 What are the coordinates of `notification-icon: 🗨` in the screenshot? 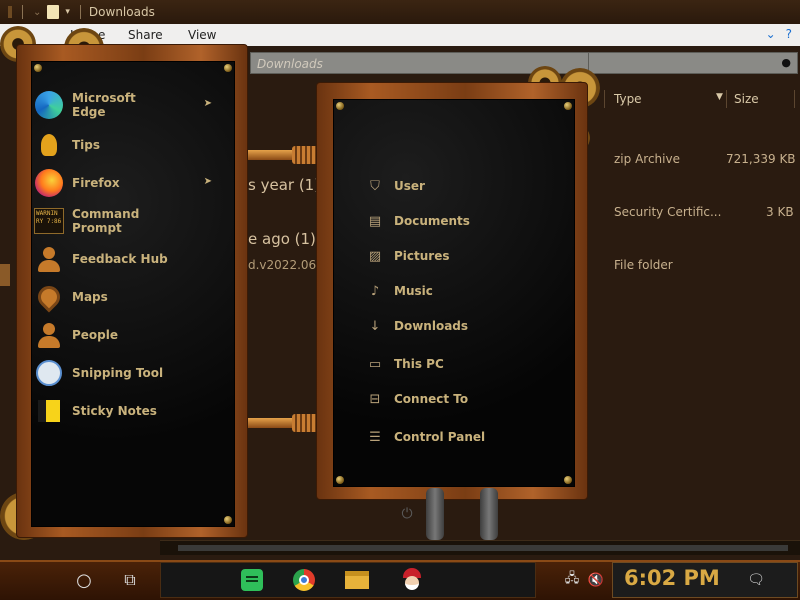 It's located at (756, 580).